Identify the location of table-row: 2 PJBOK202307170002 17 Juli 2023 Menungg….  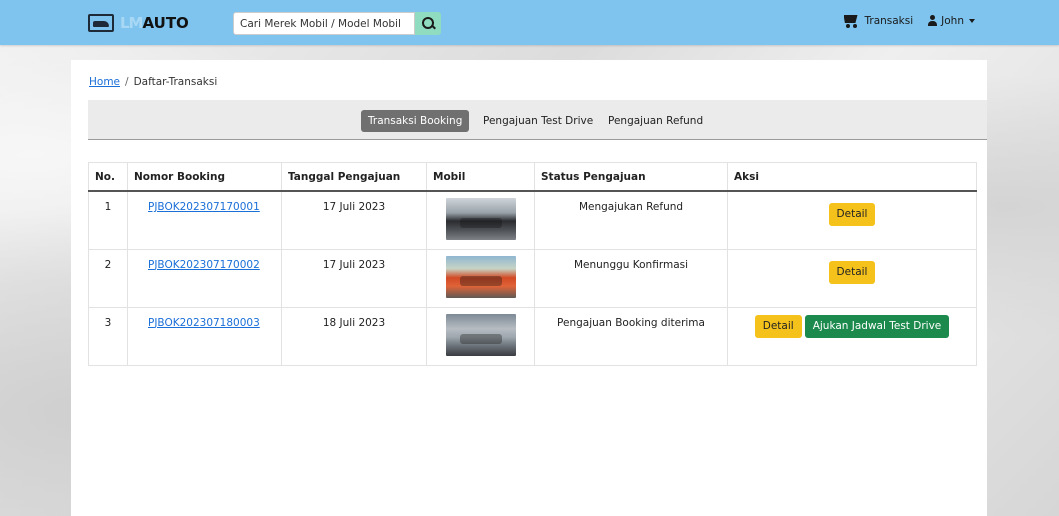
(532, 278).